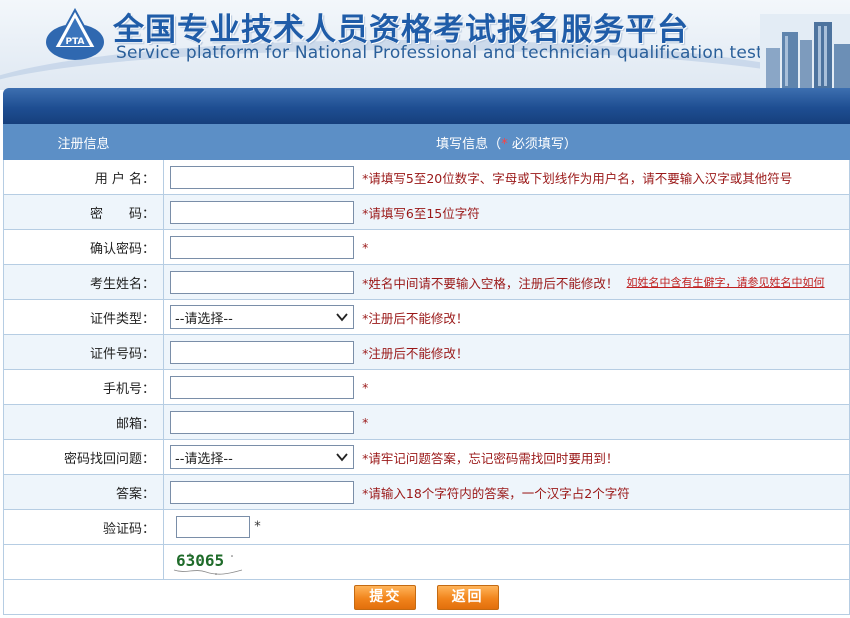 The width and height of the screenshot is (850, 618). I want to click on form-row-id-number: 证件号码： *注册后不能修改！, so click(426, 352).